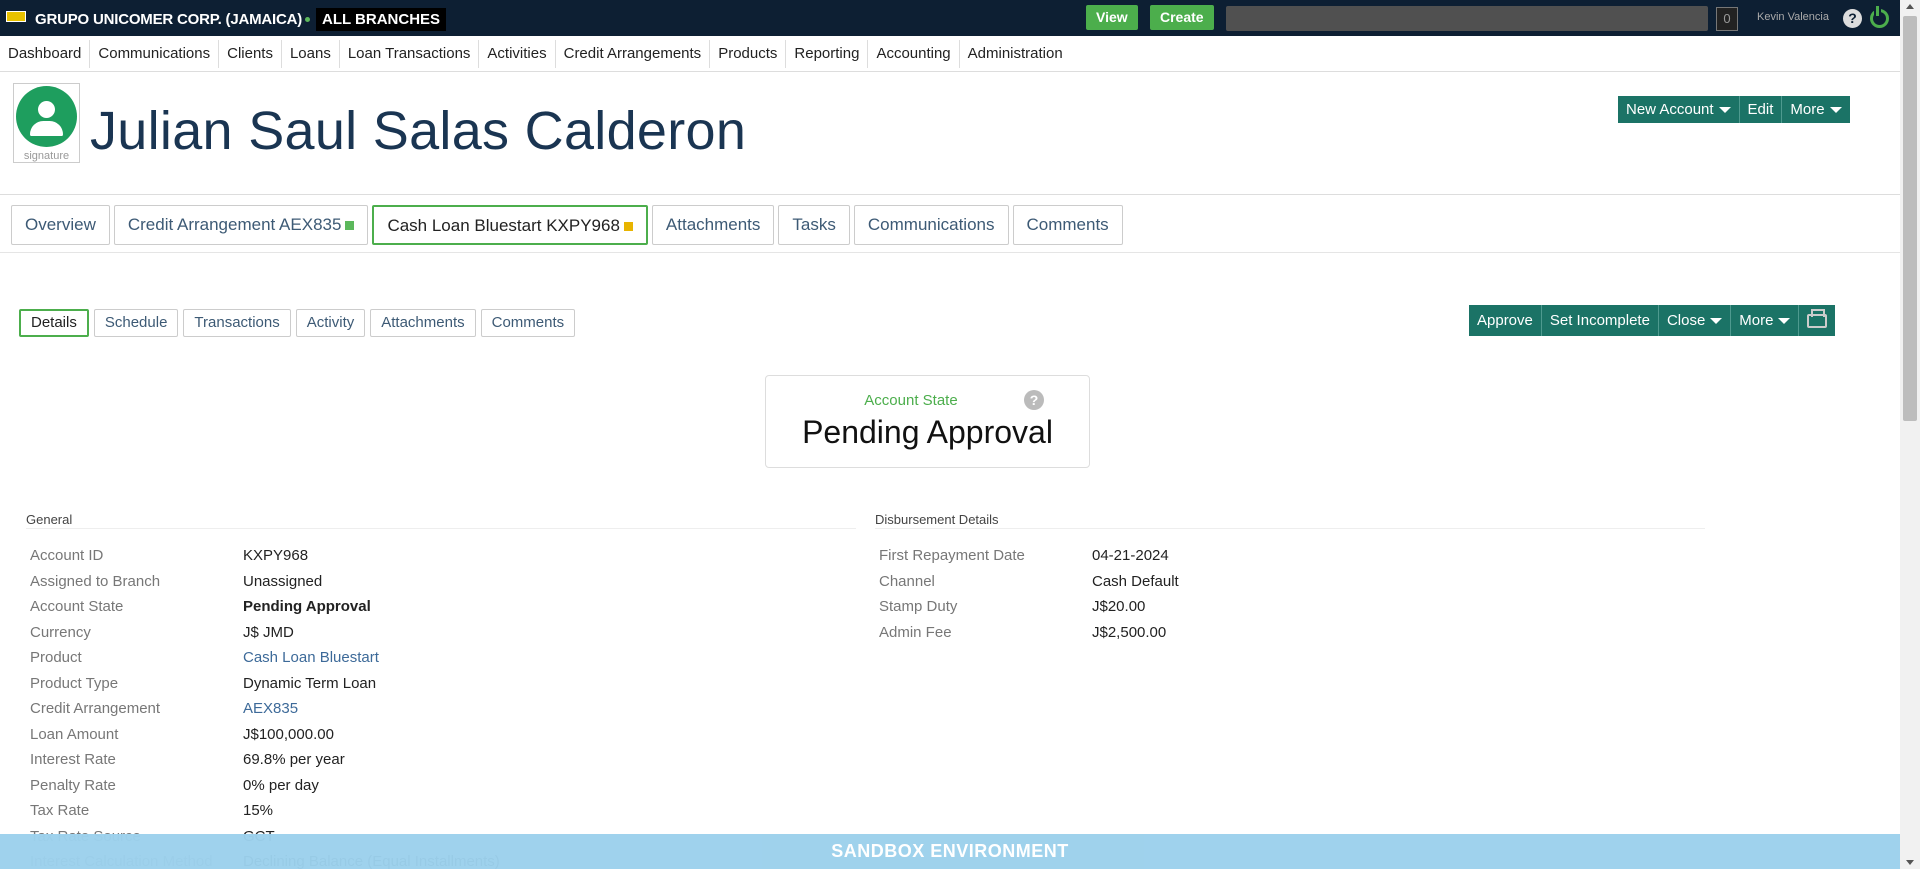  I want to click on scroll-down-icon, so click(1910, 862).